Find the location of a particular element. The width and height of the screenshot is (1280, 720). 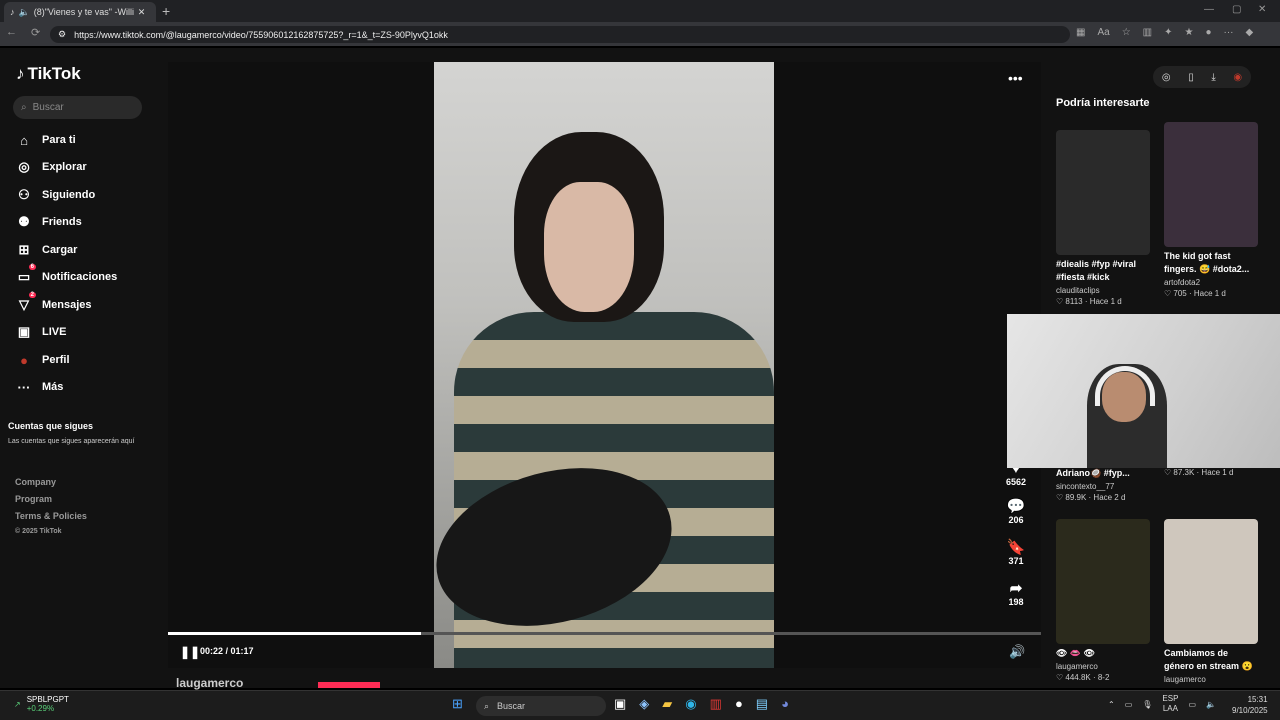

tray-chevron-icon: ⌃ is located at coordinates (1111, 704).